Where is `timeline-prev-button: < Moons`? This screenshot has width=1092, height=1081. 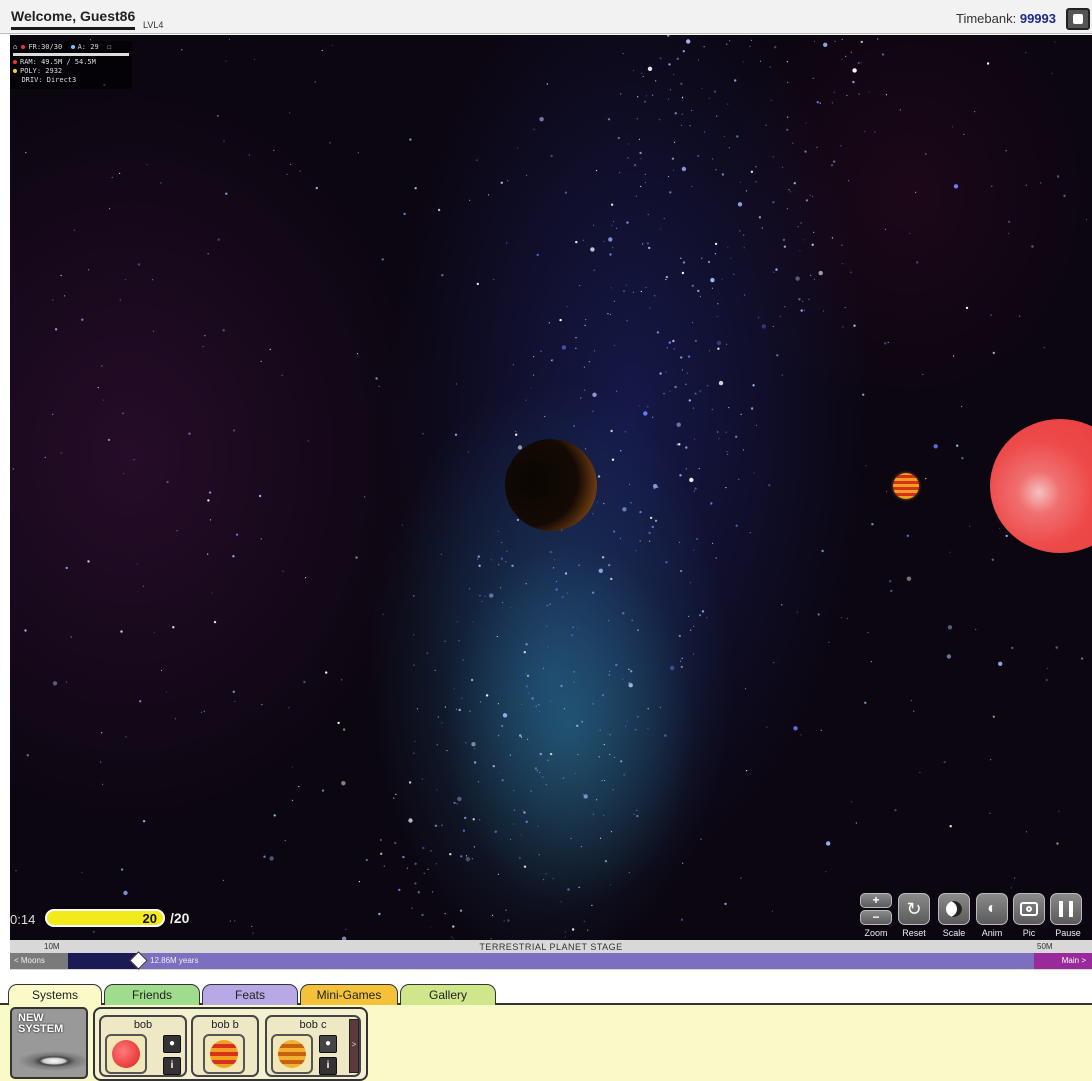 timeline-prev-button: < Moons is located at coordinates (39, 961).